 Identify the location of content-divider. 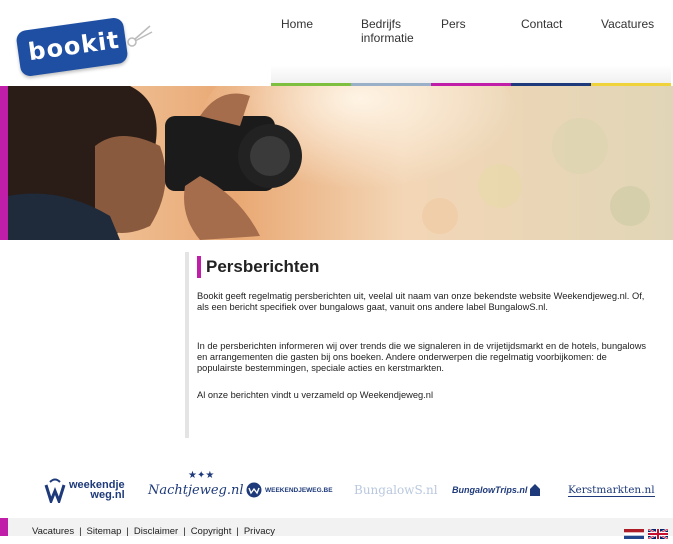
(187, 345).